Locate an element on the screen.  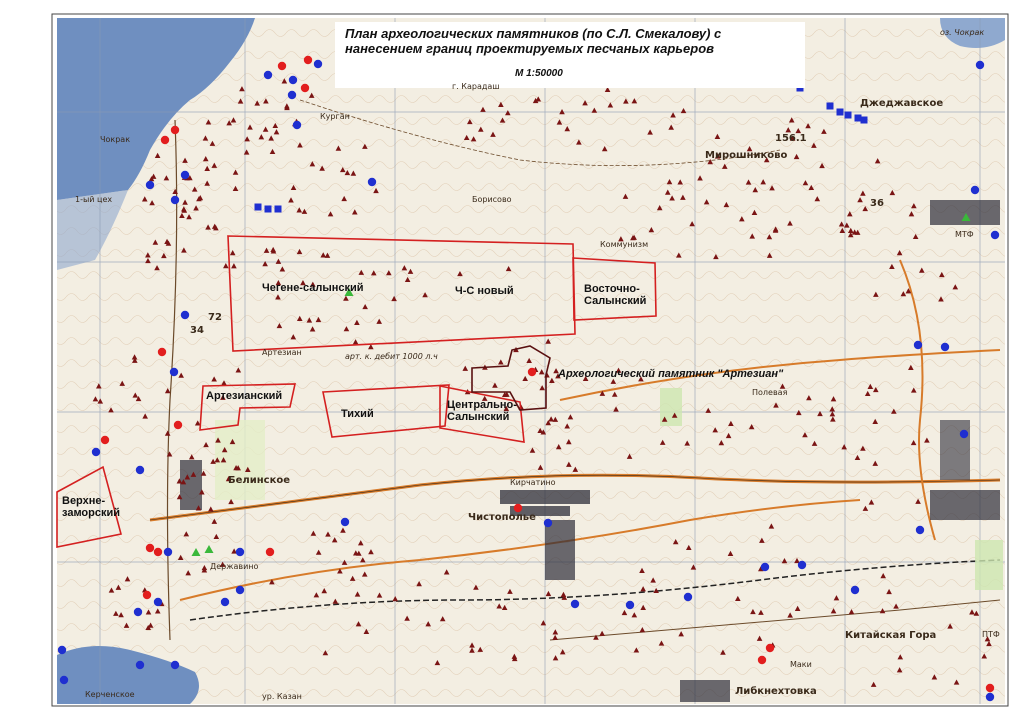
map-label-libknekhtovka: Либкнехтовка is located at coordinates (776, 691).